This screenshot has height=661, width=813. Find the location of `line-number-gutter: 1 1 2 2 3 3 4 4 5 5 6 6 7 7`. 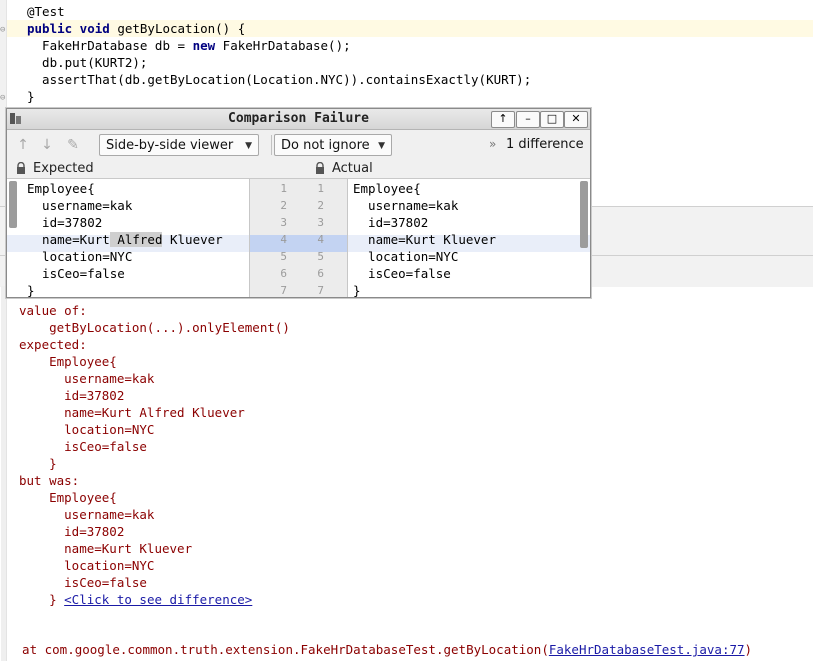

line-number-gutter: 1 1 2 2 3 3 4 4 5 5 6 6 7 7 is located at coordinates (298, 238).